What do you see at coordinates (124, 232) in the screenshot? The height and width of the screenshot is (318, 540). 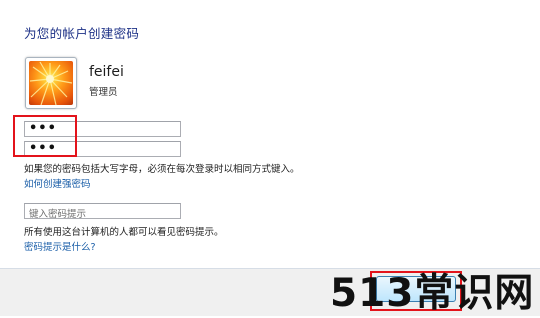 I see `hint-visibility-note: 所有使用这台计算机的人都可以看见密码提示。` at bounding box center [124, 232].